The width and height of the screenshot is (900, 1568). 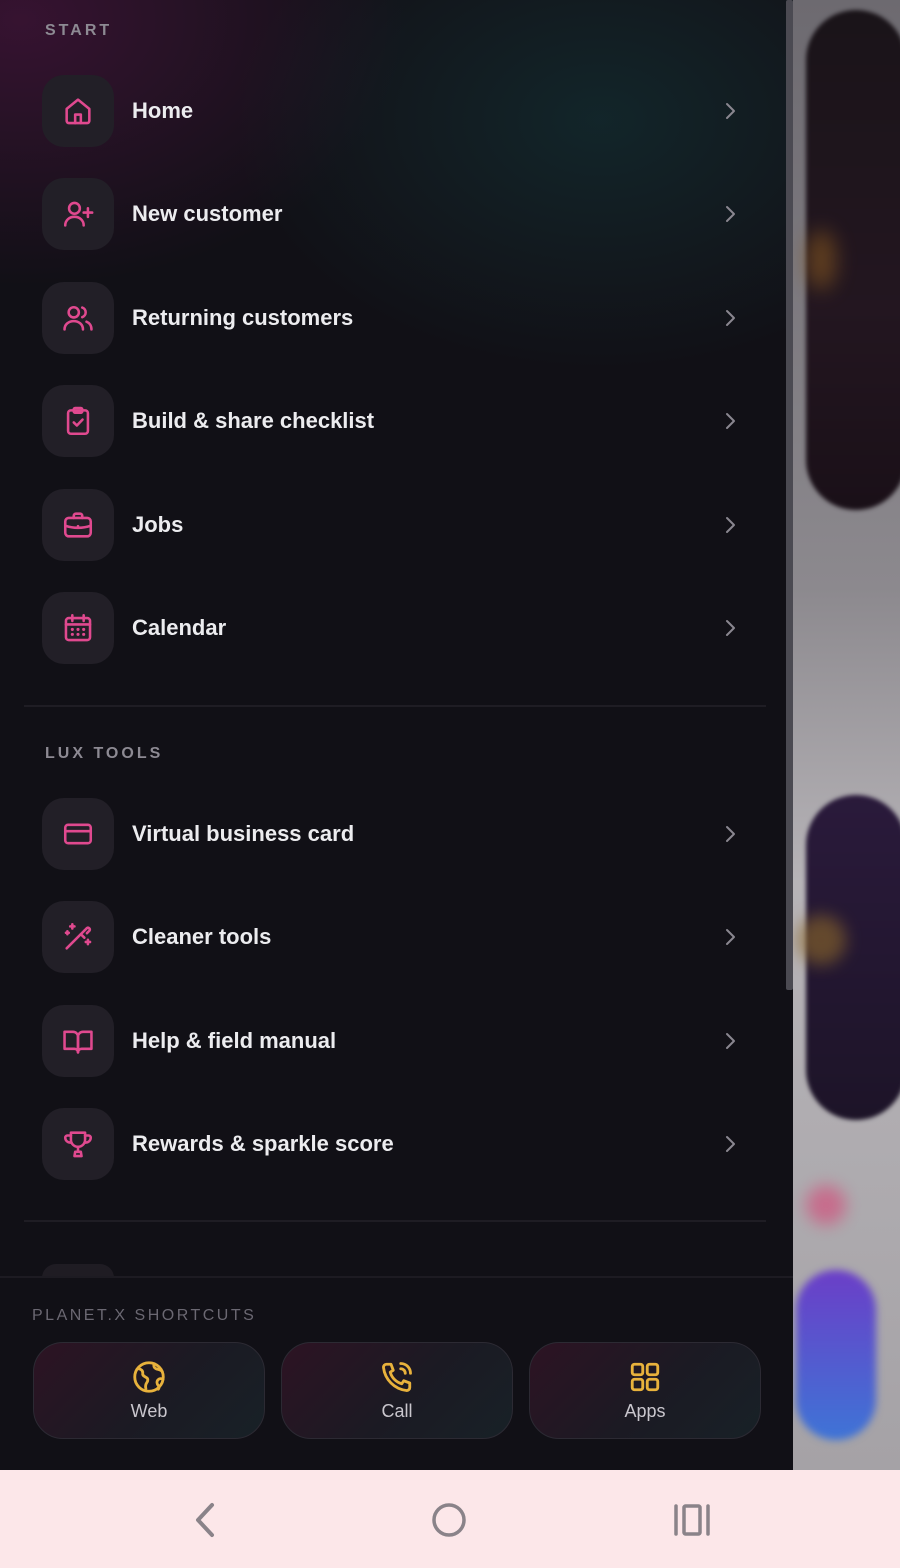 I want to click on menu-label: Build & share checklist, so click(x=253, y=420).